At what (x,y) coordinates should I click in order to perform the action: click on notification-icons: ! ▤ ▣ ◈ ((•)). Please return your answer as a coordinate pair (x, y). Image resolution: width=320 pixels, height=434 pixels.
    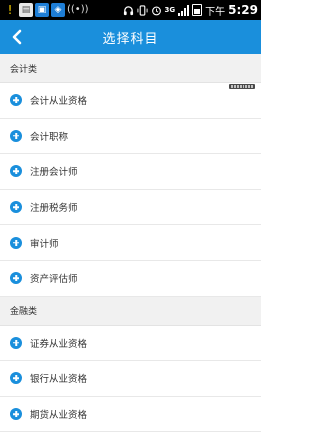
    Looking at the image, I should click on (46, 10).